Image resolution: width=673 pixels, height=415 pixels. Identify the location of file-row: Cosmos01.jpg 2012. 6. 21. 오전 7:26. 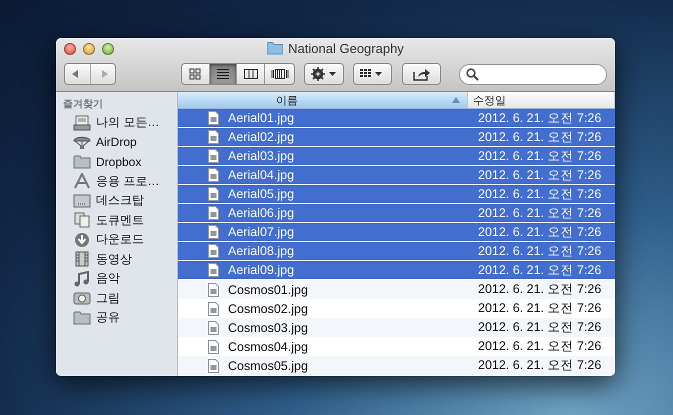
(396, 289).